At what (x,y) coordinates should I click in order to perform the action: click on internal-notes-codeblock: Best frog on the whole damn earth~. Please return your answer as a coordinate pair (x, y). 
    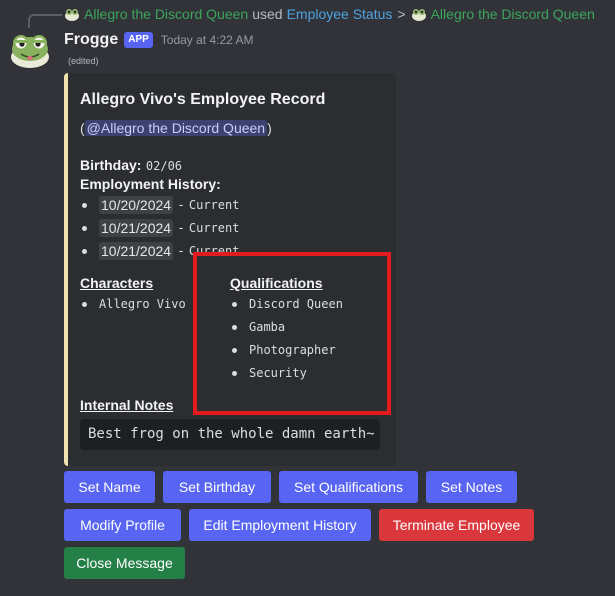
    Looking at the image, I should click on (230, 434).